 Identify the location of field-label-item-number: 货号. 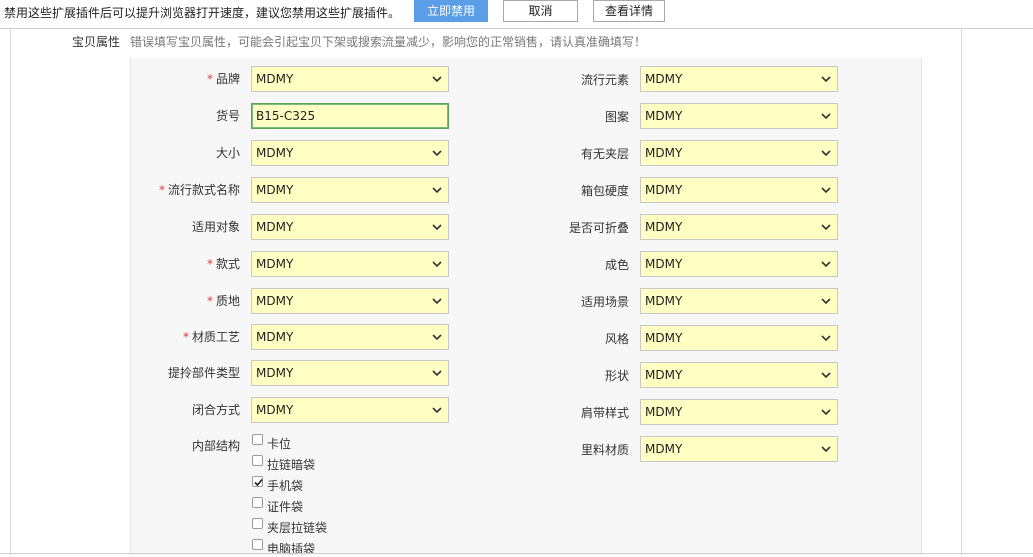
(227, 116).